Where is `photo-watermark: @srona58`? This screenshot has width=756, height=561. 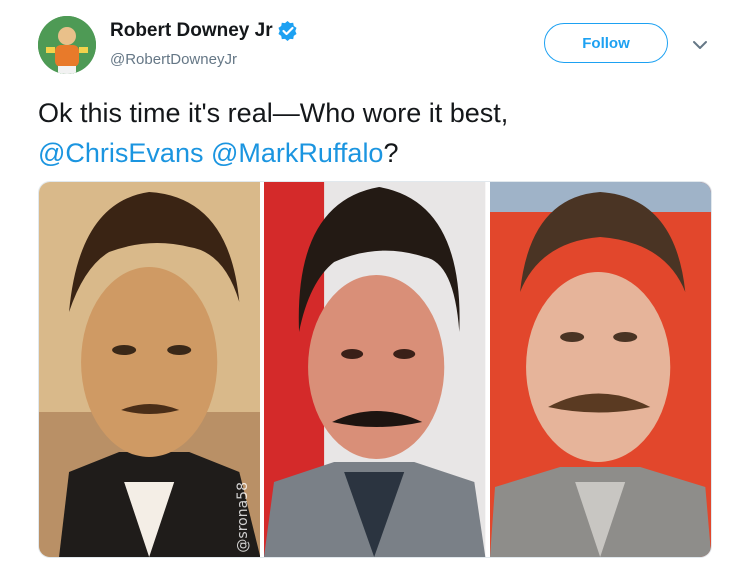
photo-watermark: @srona58 is located at coordinates (243, 517).